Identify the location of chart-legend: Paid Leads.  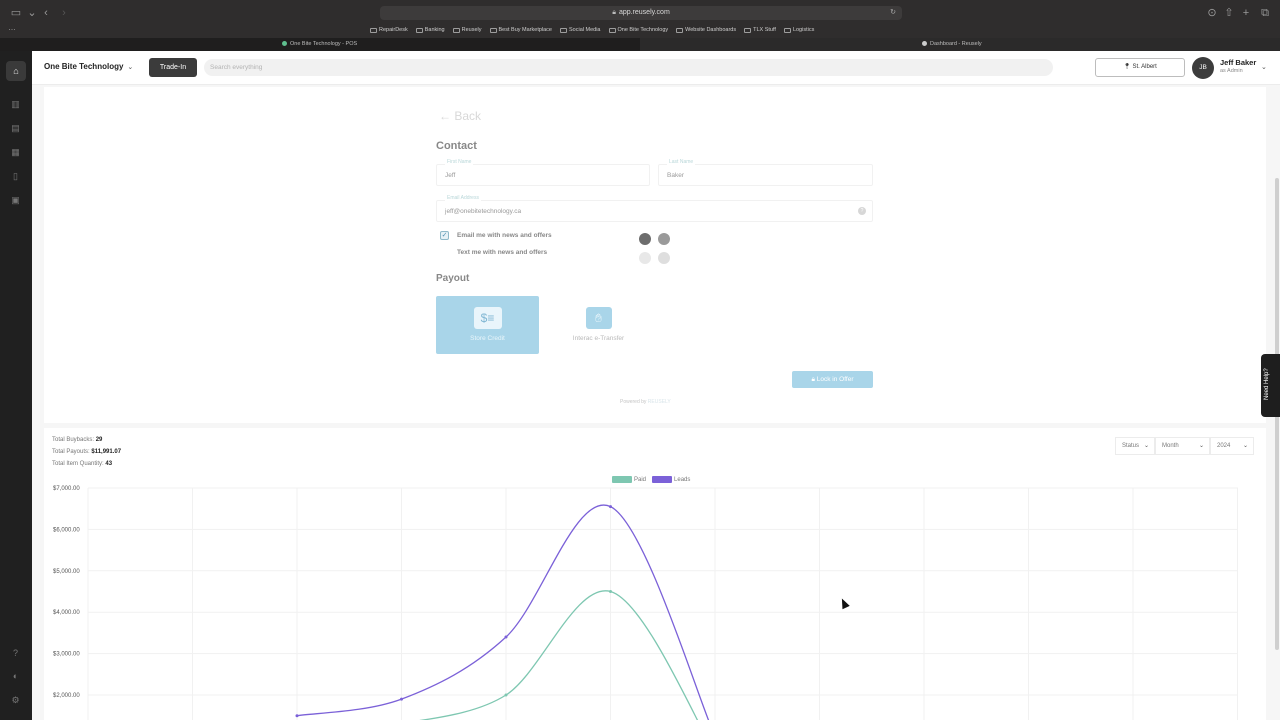
(651, 479).